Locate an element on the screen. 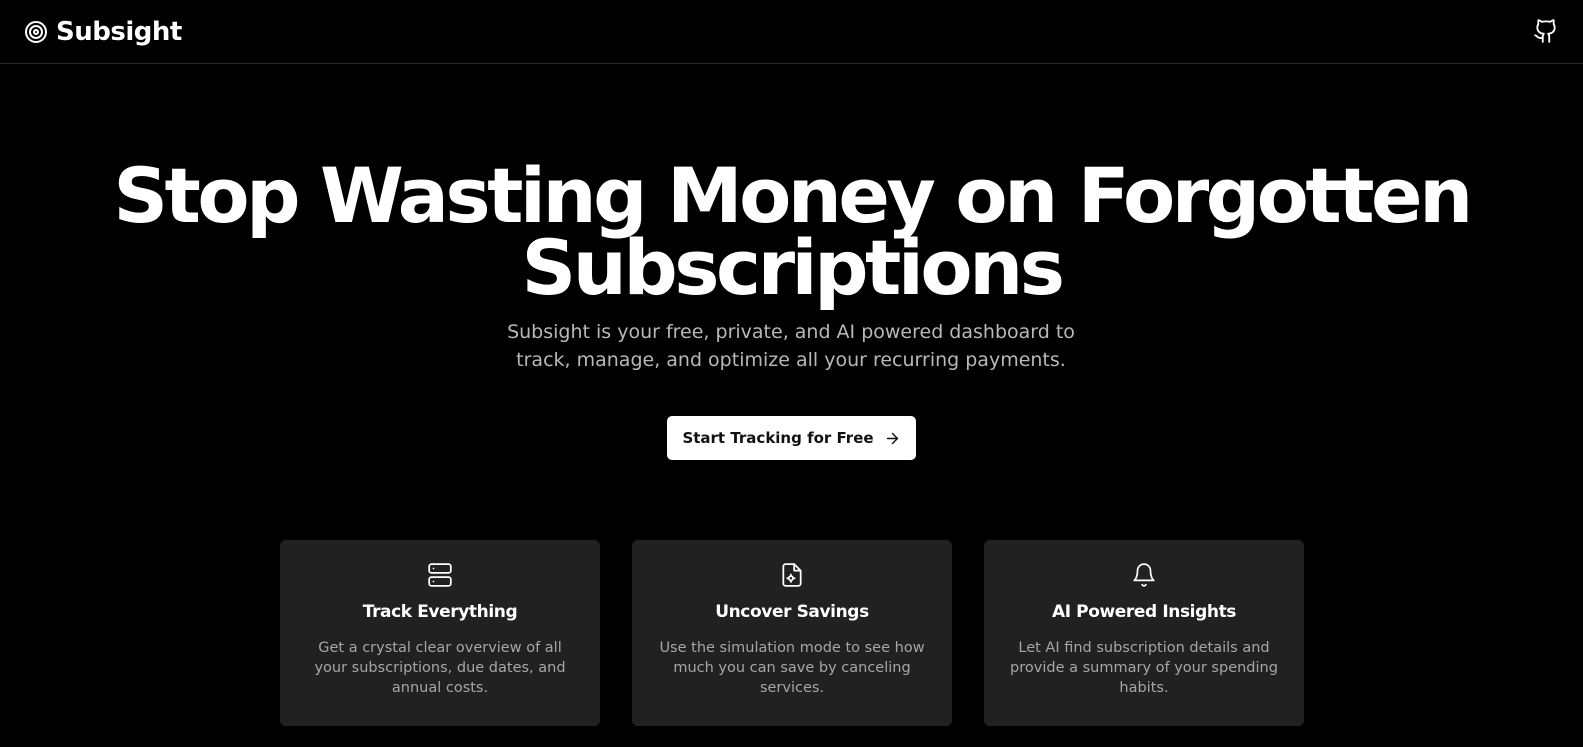 The image size is (1583, 747). feature-title: Uncover Savings is located at coordinates (792, 612).